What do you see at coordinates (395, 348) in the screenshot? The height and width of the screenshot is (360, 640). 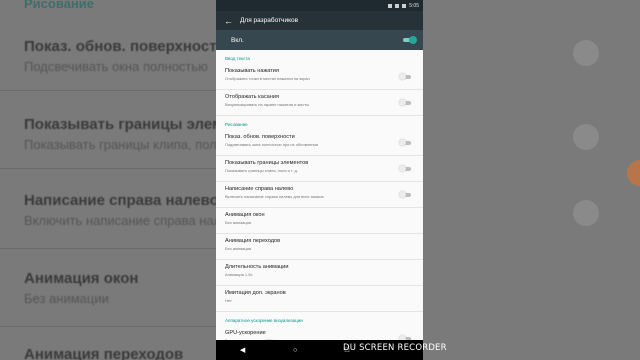 I see `recorder-watermark: DU SCREEN RECORDER` at bounding box center [395, 348].